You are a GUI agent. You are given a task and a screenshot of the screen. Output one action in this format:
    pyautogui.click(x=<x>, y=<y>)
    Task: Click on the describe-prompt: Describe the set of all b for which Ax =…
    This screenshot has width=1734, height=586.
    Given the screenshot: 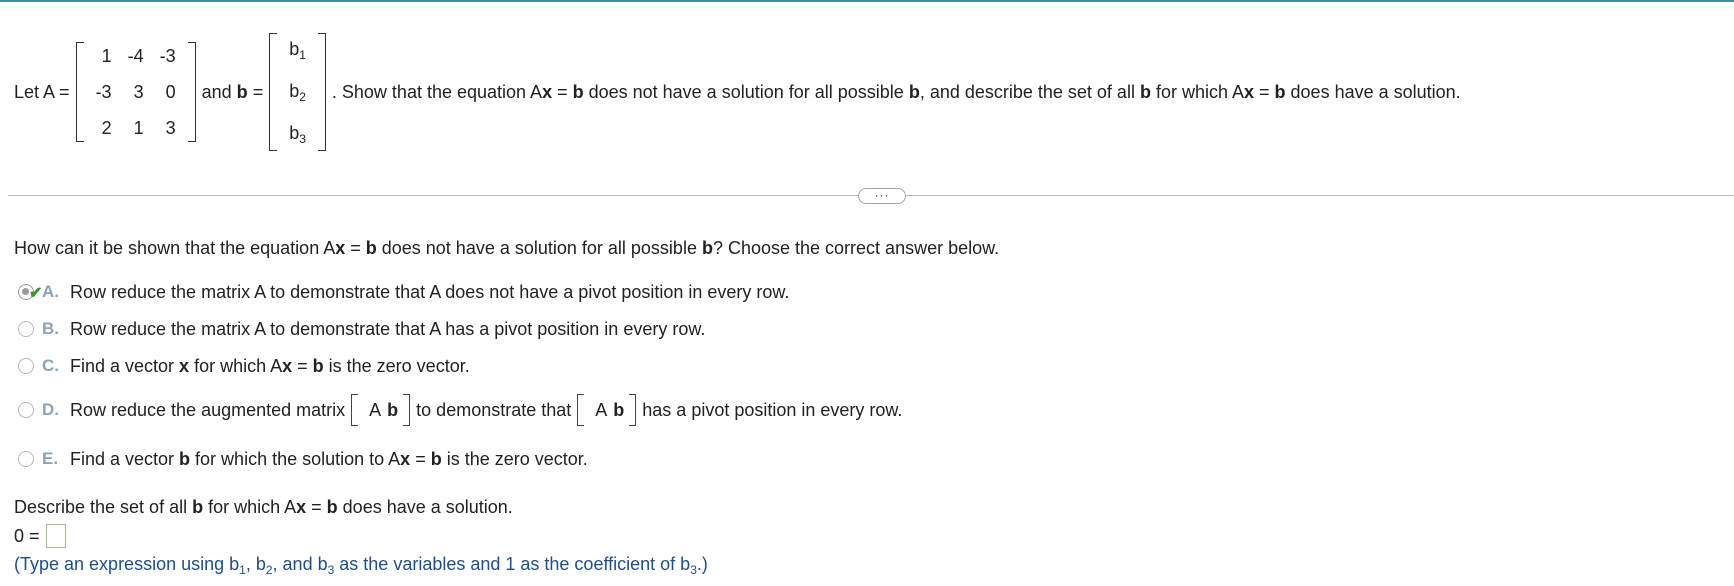 What is the action you would take?
    pyautogui.click(x=263, y=507)
    